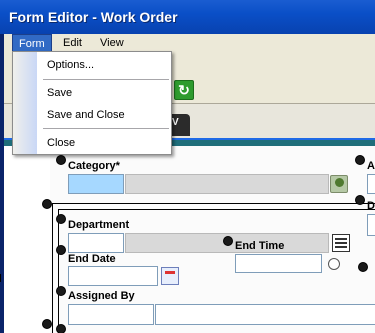  Describe the element at coordinates (339, 184) in the screenshot. I see `category-lookup-icon` at that location.